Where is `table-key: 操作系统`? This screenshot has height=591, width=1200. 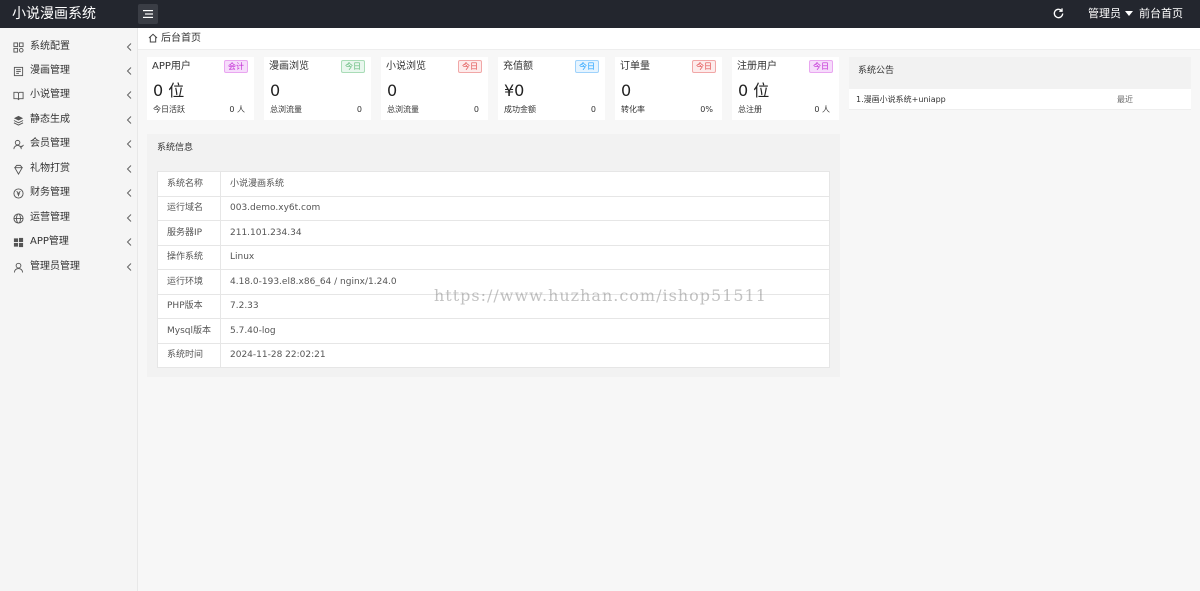
table-key: 操作系统 is located at coordinates (189, 257).